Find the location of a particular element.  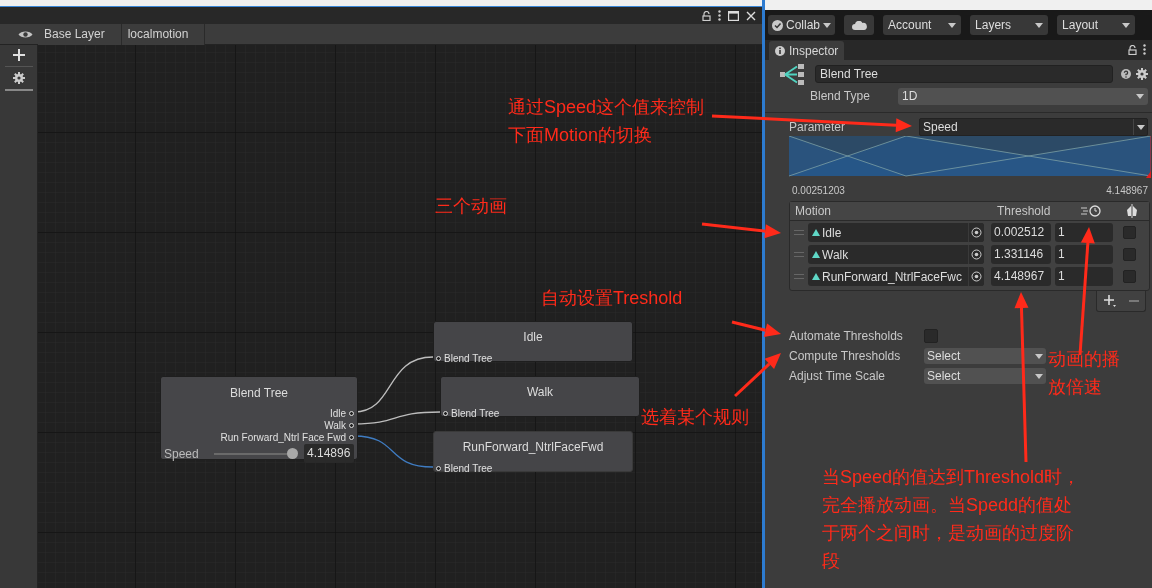

layers-dropdown: Layers is located at coordinates (1009, 25).